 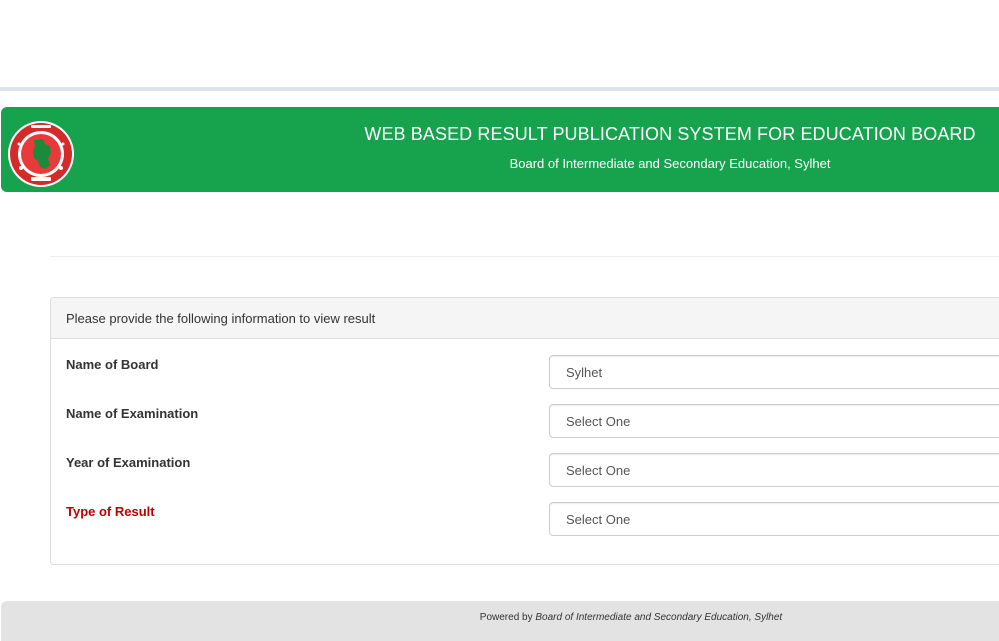 What do you see at coordinates (774, 421) in the screenshot?
I see `examination-select: Select One` at bounding box center [774, 421].